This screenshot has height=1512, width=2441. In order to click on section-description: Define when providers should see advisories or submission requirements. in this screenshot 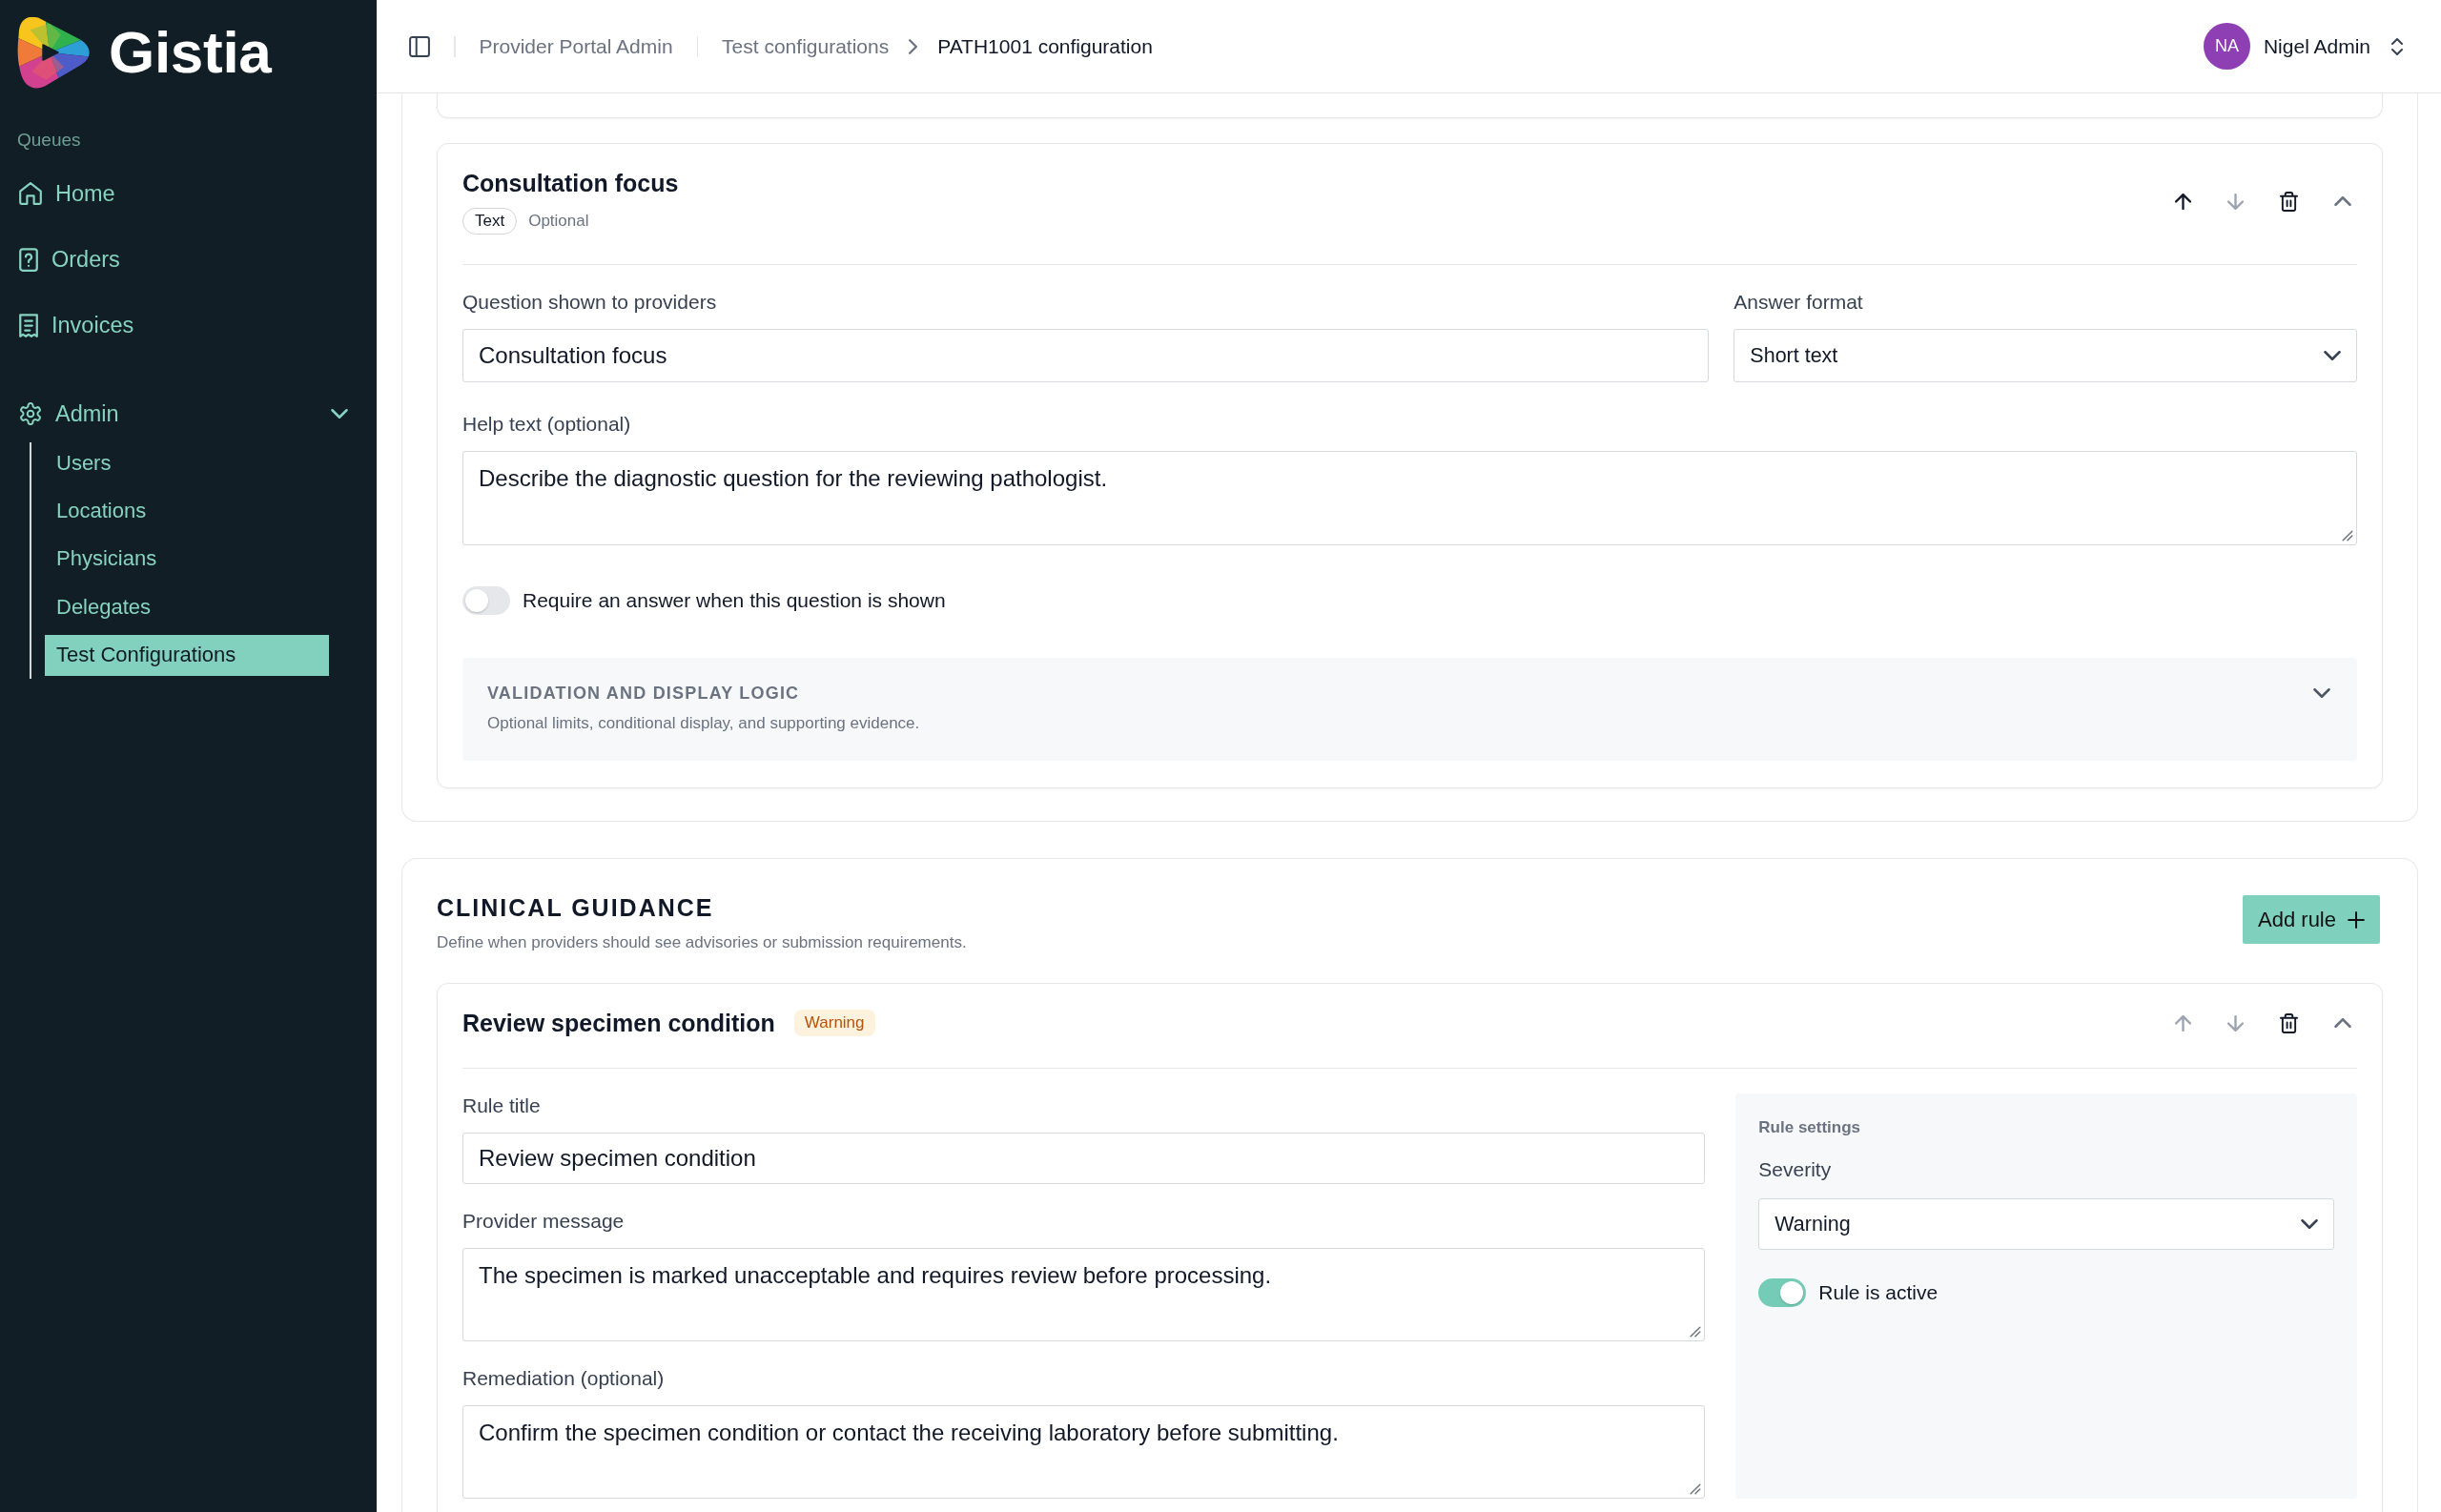, I will do `click(702, 942)`.